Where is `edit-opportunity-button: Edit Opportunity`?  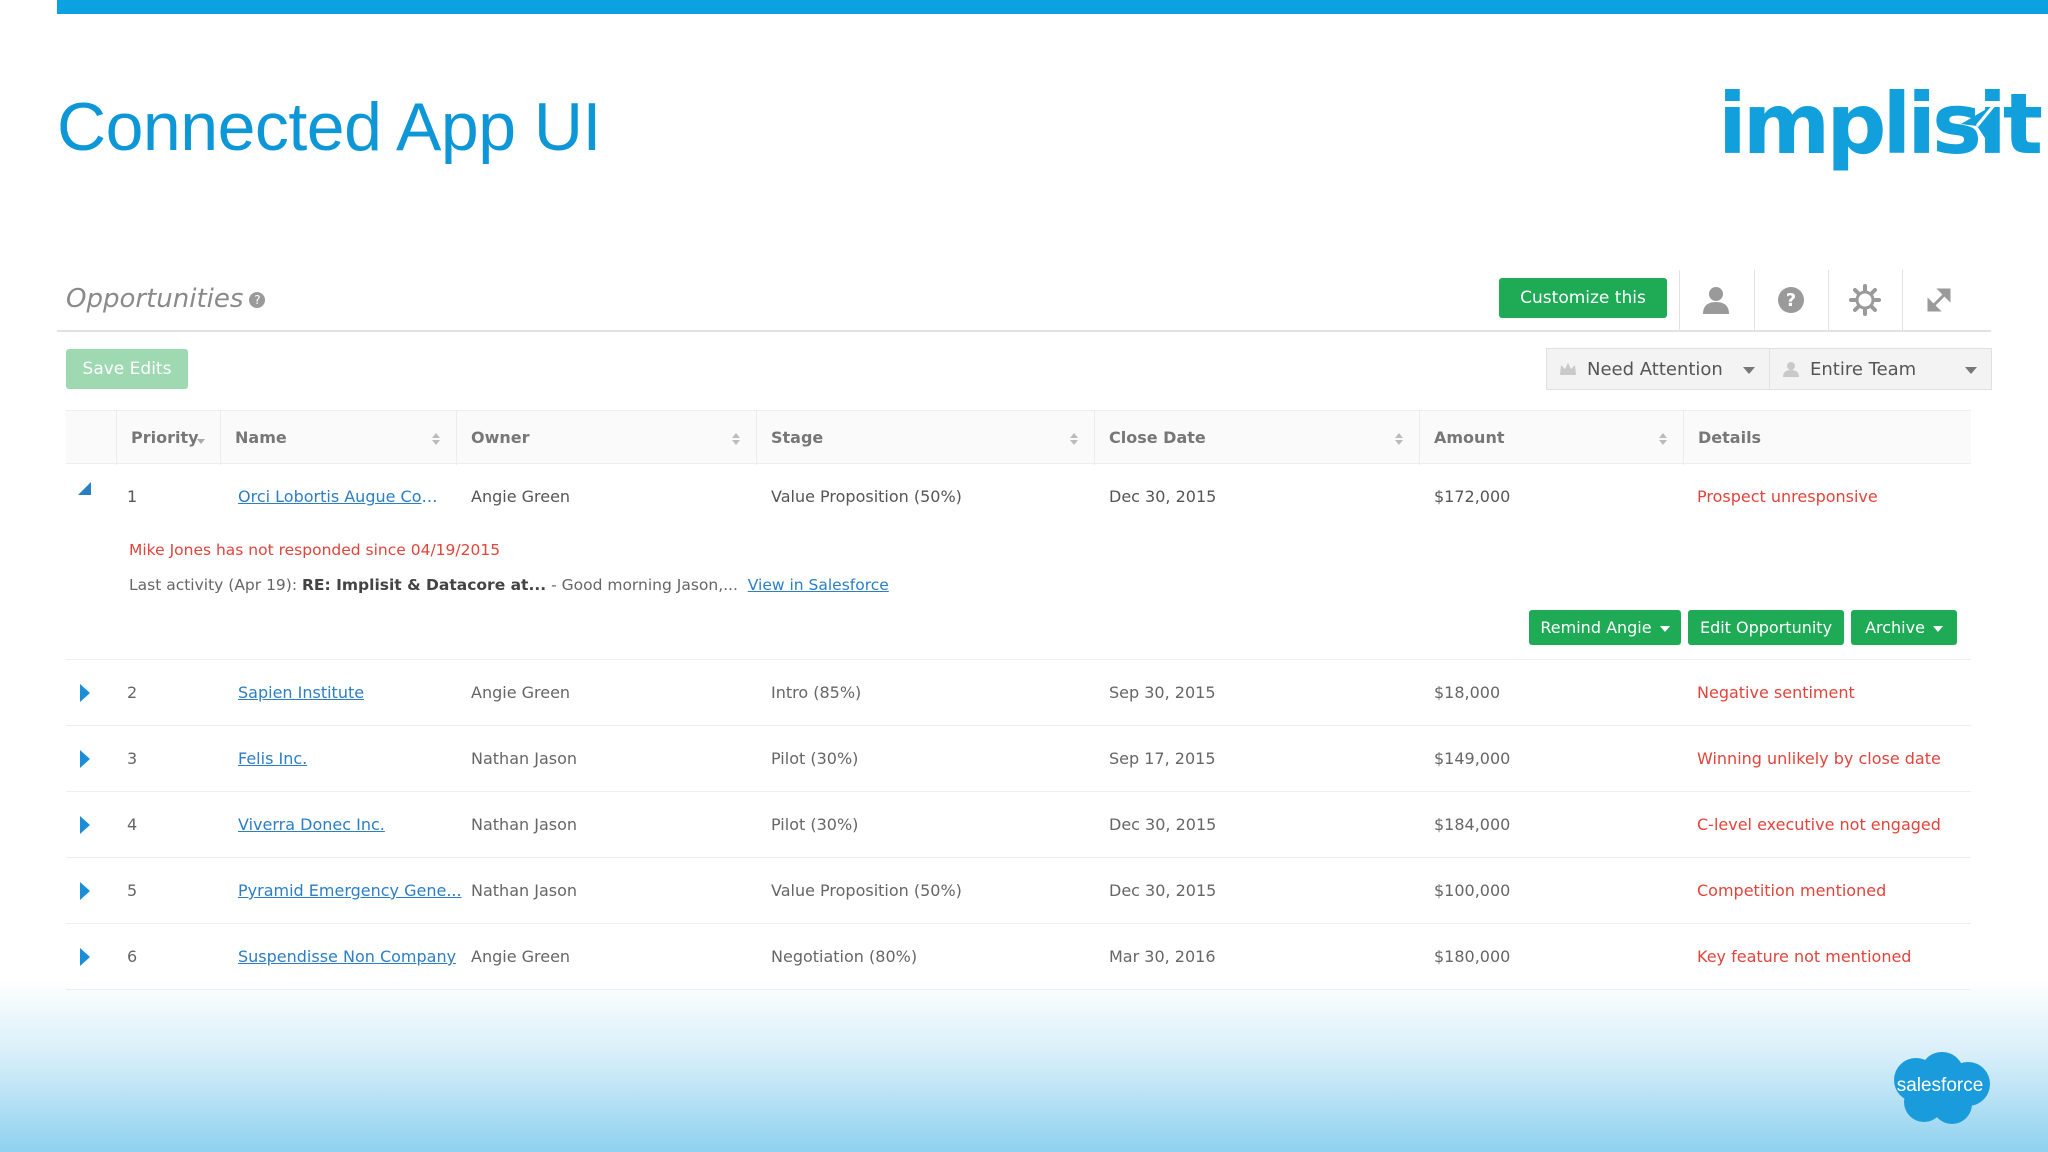
edit-opportunity-button: Edit Opportunity is located at coordinates (1766, 627).